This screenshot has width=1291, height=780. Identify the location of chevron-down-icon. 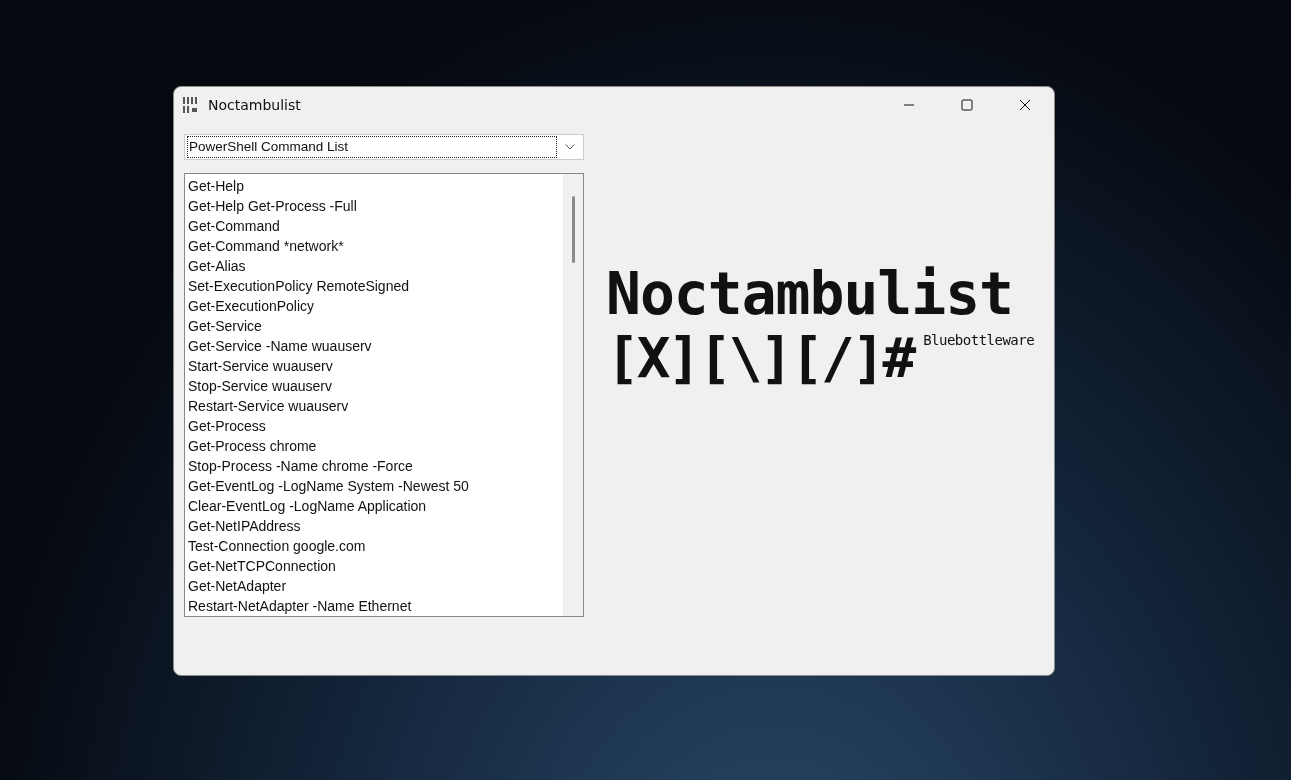
(570, 147).